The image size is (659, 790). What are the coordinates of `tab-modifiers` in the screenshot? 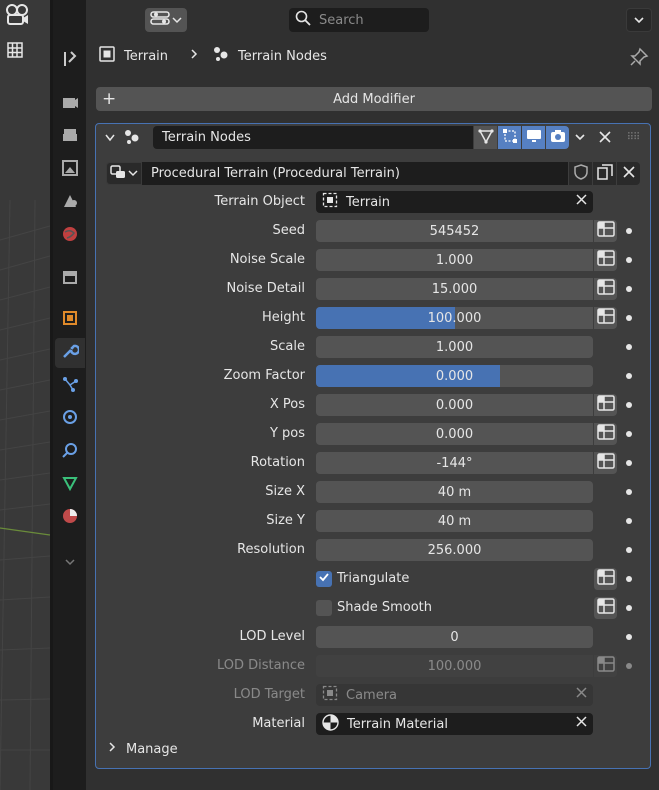 It's located at (70, 353).